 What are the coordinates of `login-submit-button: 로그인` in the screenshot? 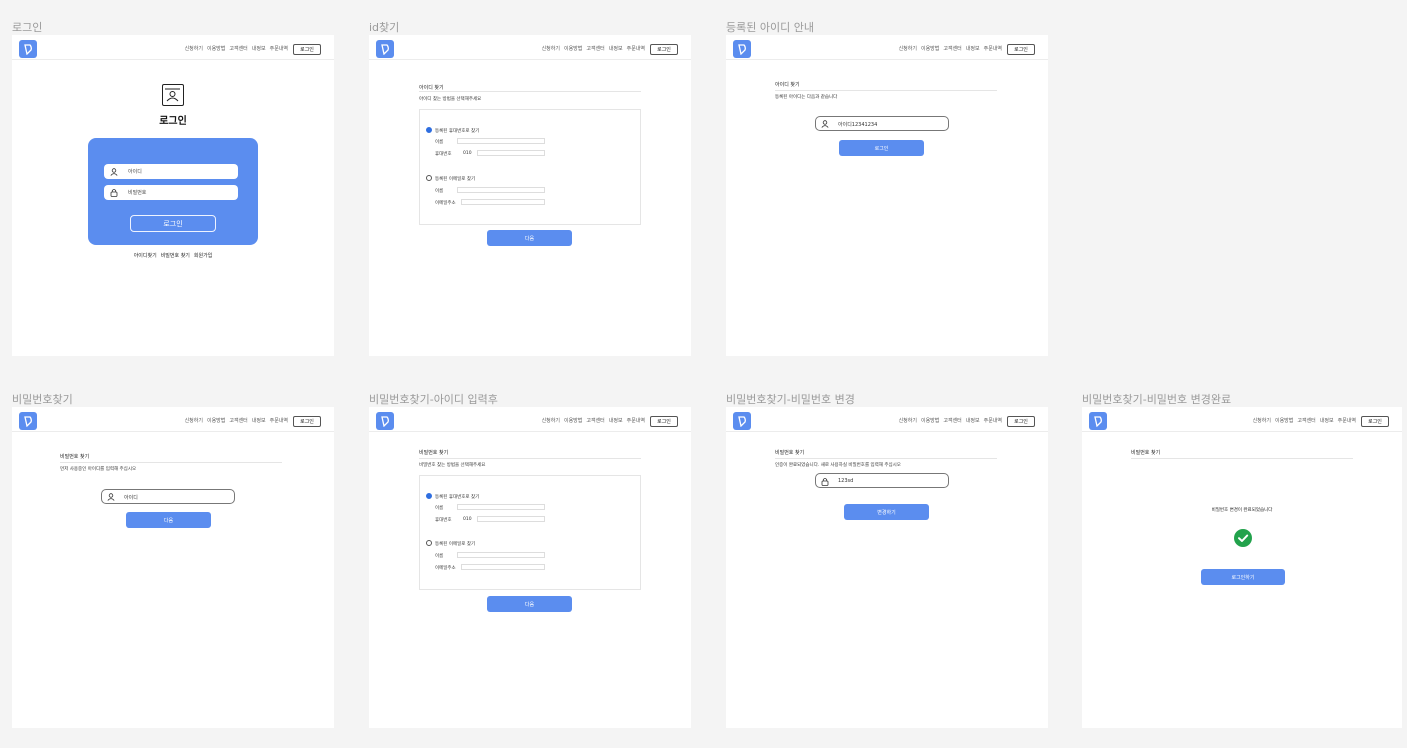 It's located at (173, 223).